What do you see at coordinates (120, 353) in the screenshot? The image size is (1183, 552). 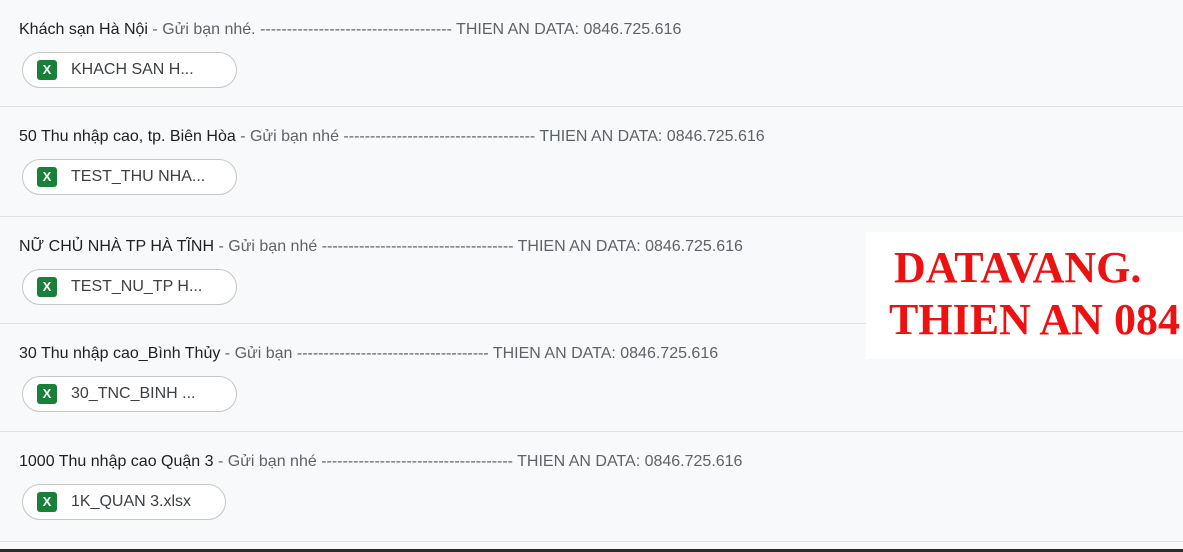 I see `email-subject: 30 Thu nhập cao_Bình Thủy` at bounding box center [120, 353].